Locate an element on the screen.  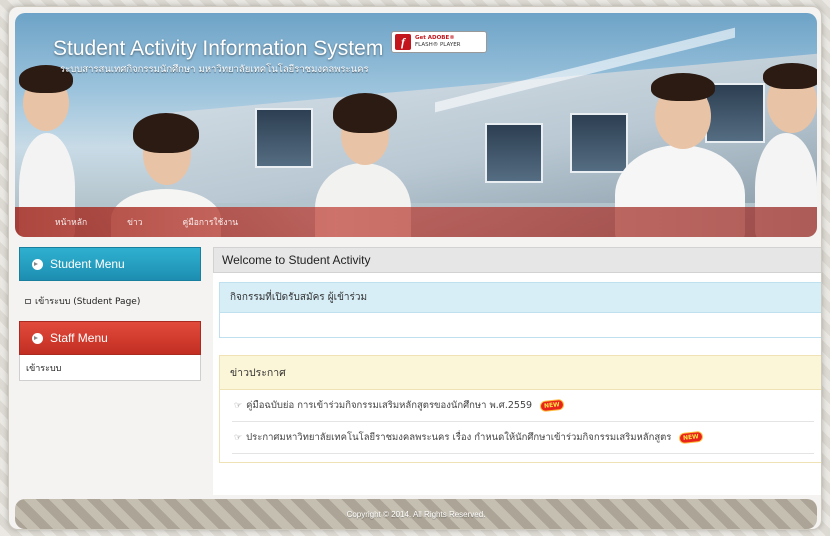
footer: Copyright © 2014. All Rights Reserved. is located at coordinates (416, 514).